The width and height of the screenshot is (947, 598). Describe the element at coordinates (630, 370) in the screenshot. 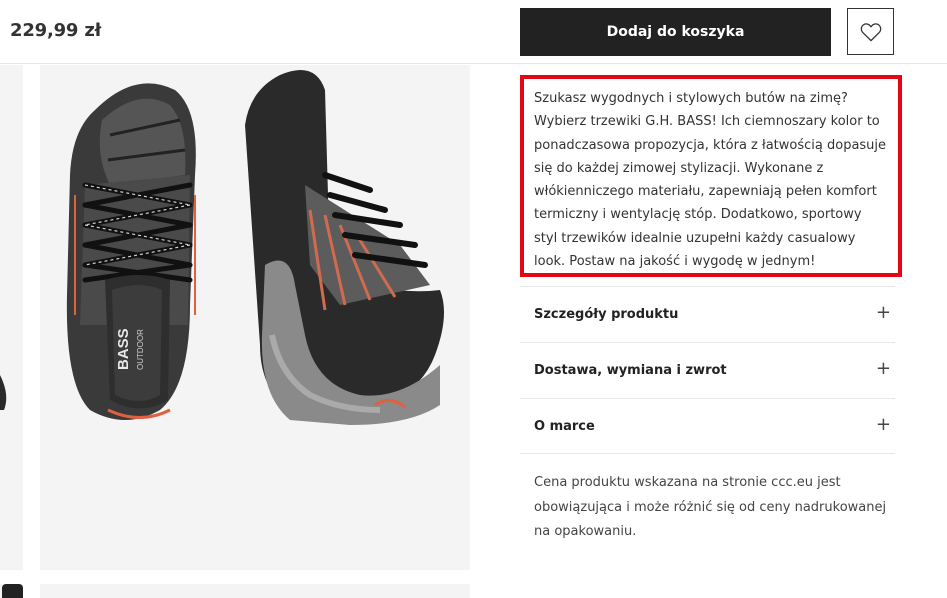

I see `accordion-title: Dostawa, wymiana i zwrot` at that location.